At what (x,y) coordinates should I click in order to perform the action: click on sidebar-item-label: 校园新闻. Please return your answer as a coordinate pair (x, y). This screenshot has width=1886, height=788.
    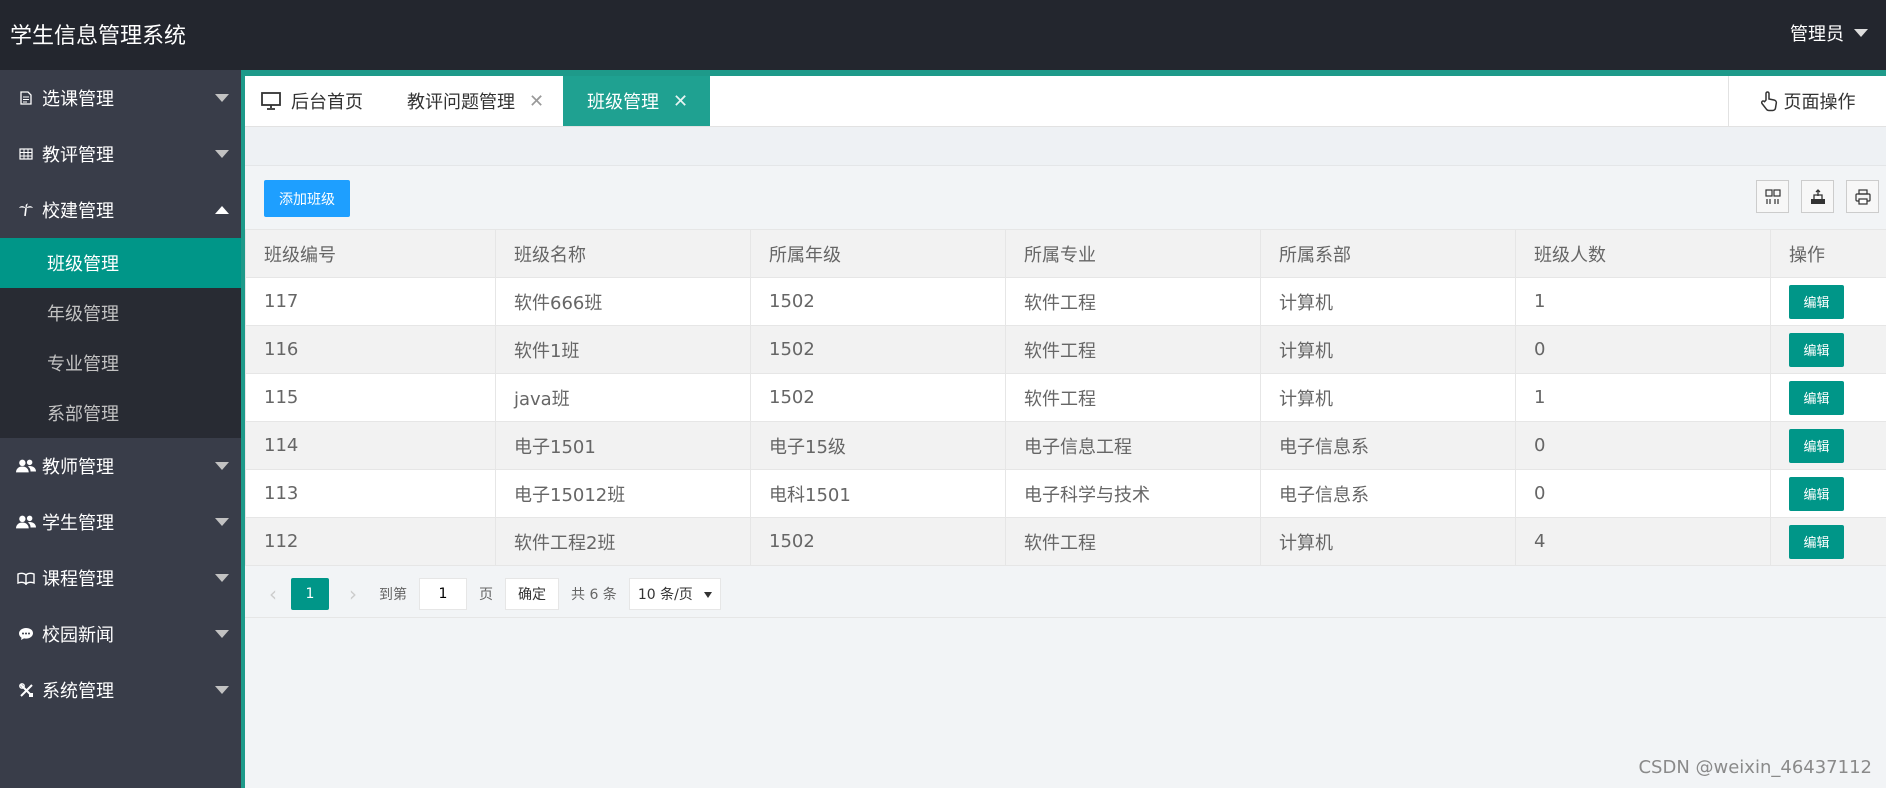
    Looking at the image, I should click on (78, 635).